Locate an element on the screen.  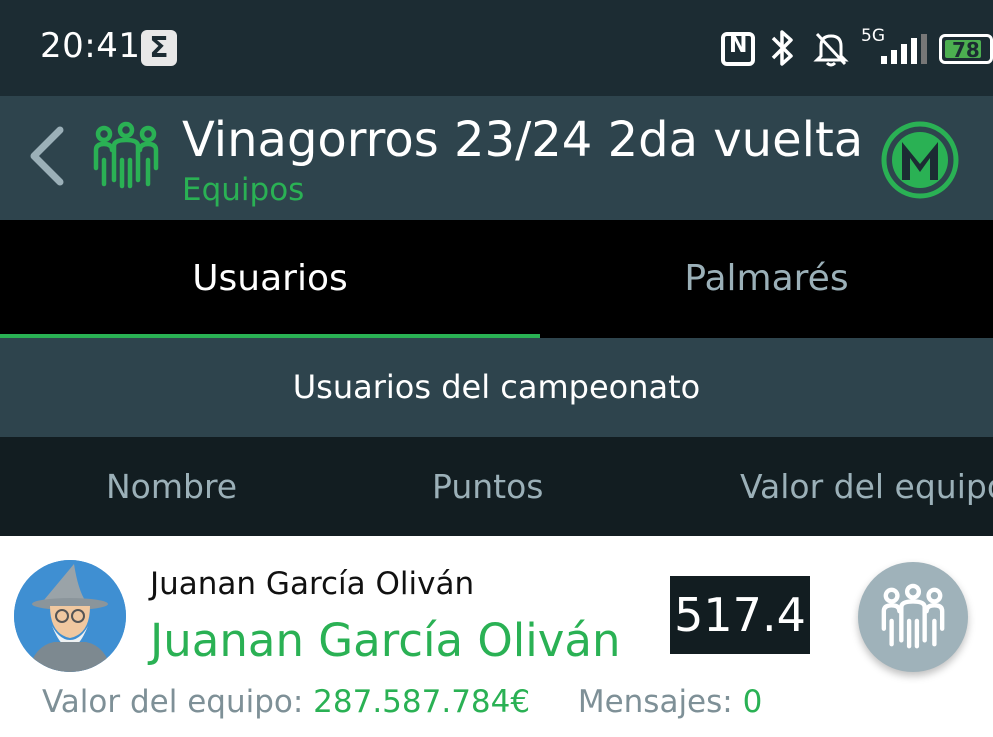
user-points: 517.4 is located at coordinates (740, 615).